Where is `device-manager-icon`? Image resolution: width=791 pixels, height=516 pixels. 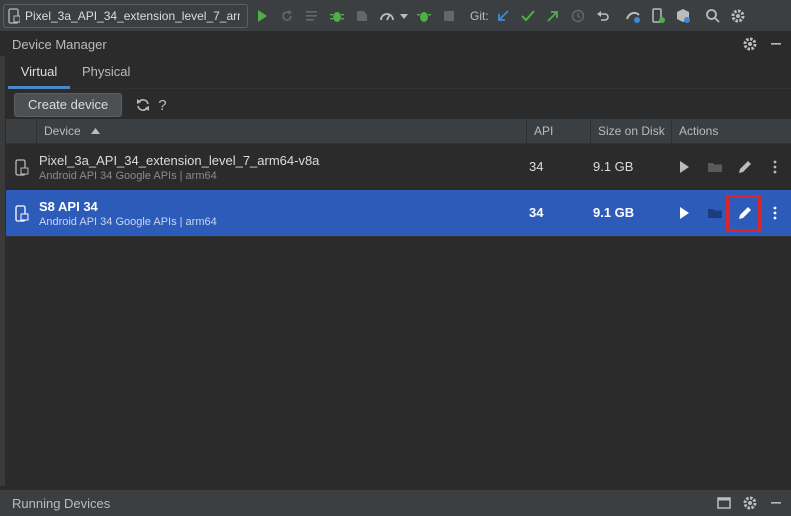 device-manager-icon is located at coordinates (658, 16).